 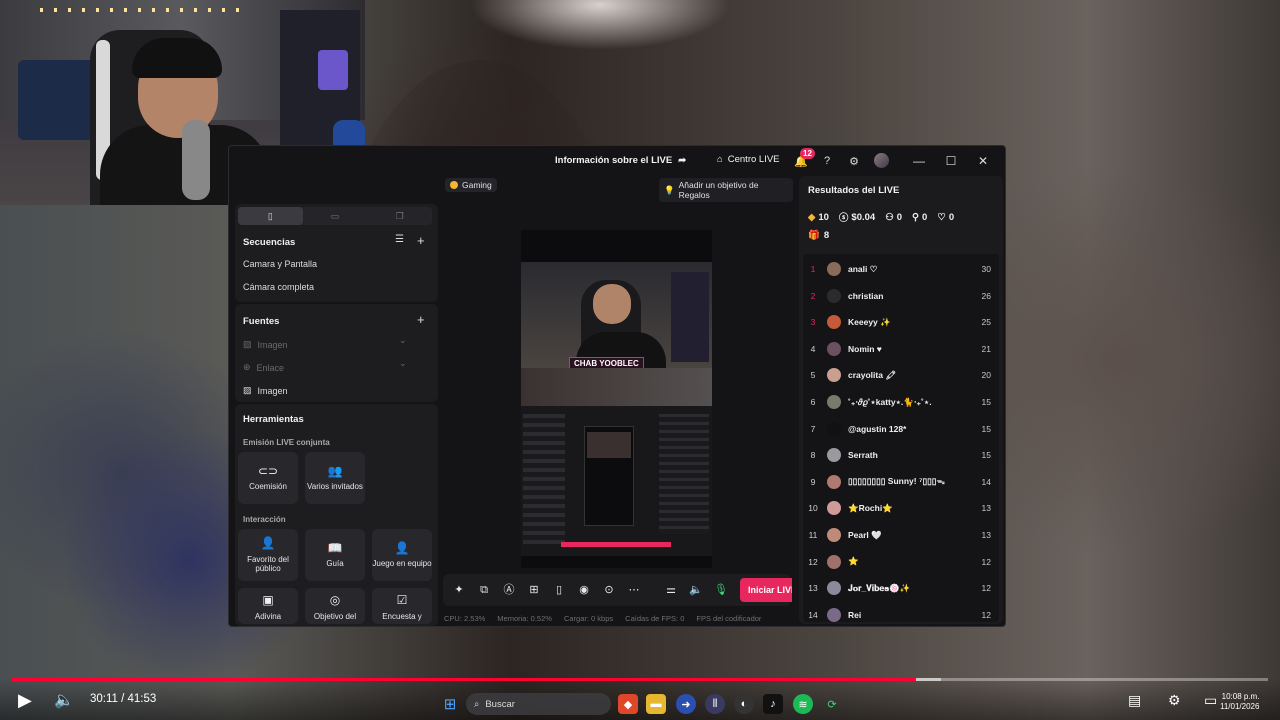 What do you see at coordinates (855, 614) in the screenshot?
I see `viewer-name: Rei` at bounding box center [855, 614].